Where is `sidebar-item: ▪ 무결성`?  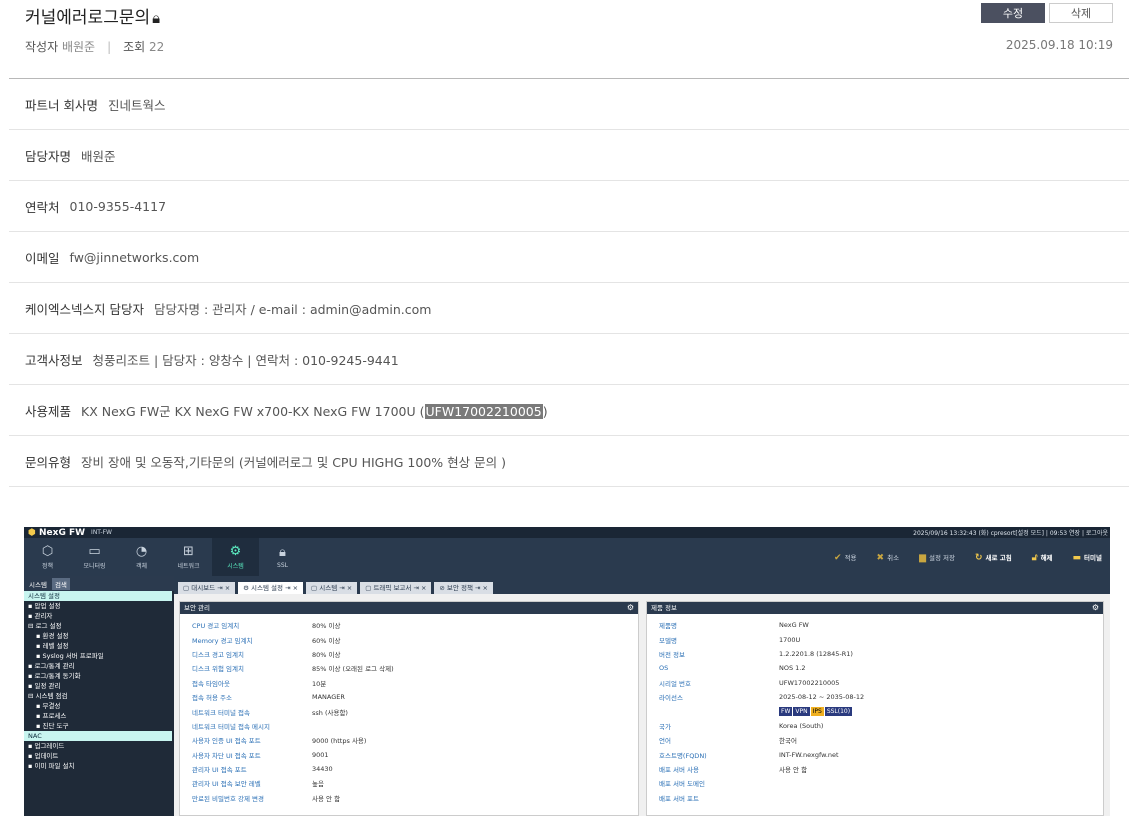
sidebar-item: ▪ 무결성 is located at coordinates (48, 706).